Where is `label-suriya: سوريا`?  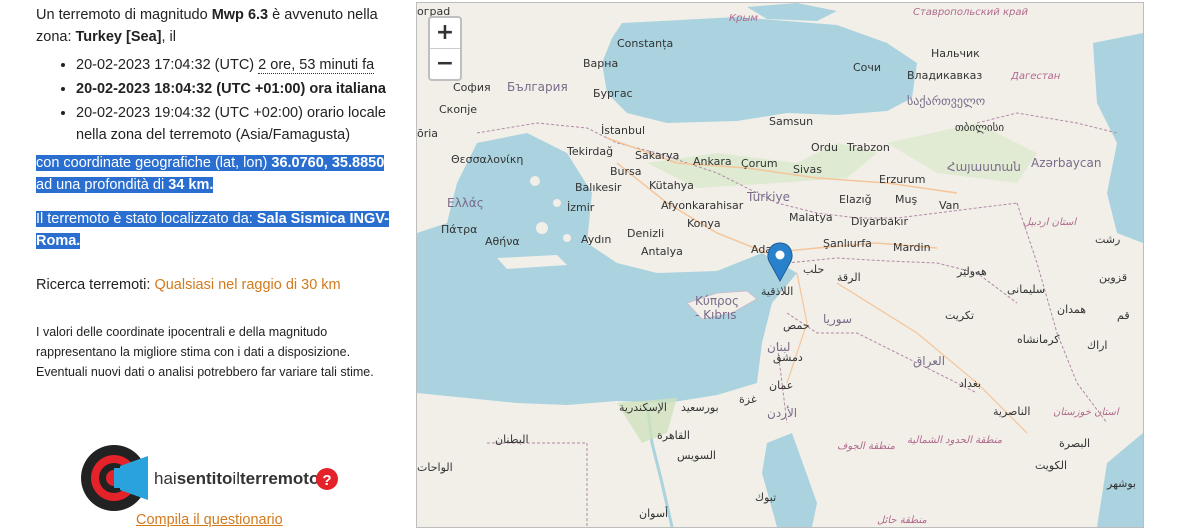 label-suriya: سوريا is located at coordinates (837, 319).